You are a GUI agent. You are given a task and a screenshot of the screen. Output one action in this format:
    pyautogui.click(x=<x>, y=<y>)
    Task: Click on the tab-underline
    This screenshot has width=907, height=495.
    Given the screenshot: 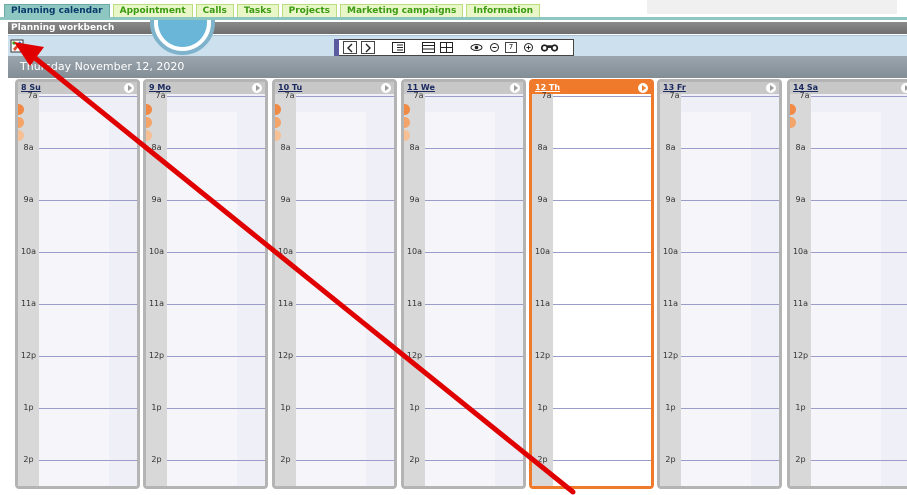 What is the action you would take?
    pyautogui.click(x=453, y=18)
    